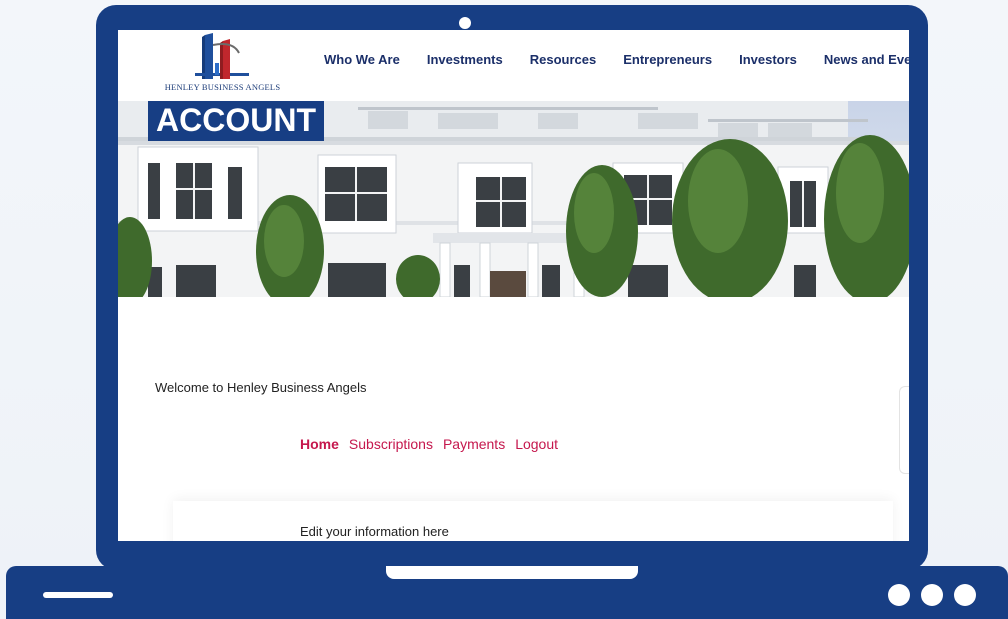 The width and height of the screenshot is (1008, 619). What do you see at coordinates (319, 444) in the screenshot?
I see `account-nav-home: Home` at bounding box center [319, 444].